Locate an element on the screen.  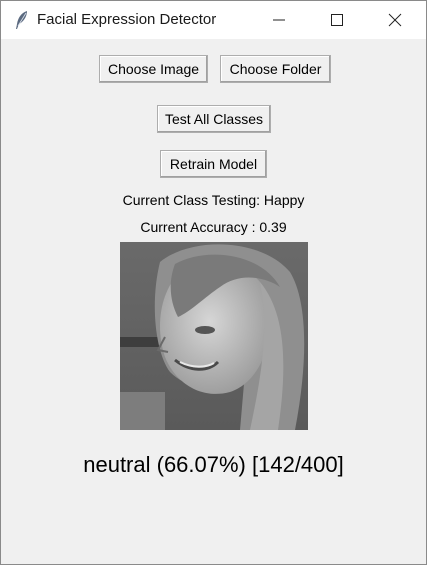
current-class-label: Current Class Testing: Happy is located at coordinates (213, 200).